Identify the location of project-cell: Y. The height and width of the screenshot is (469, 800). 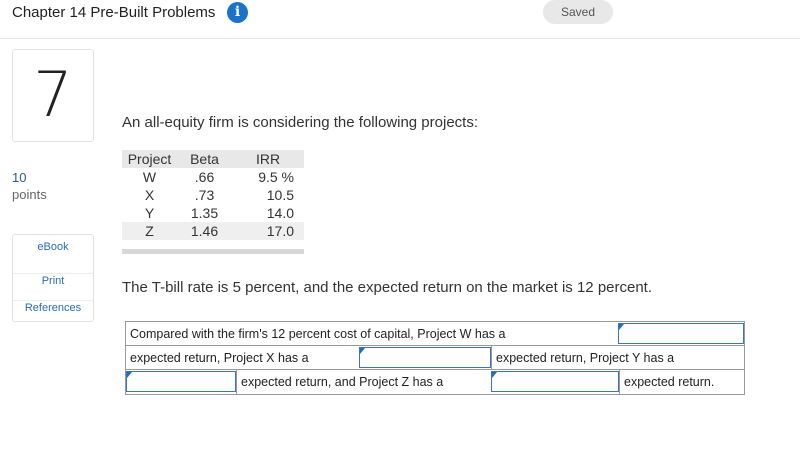
(149, 213).